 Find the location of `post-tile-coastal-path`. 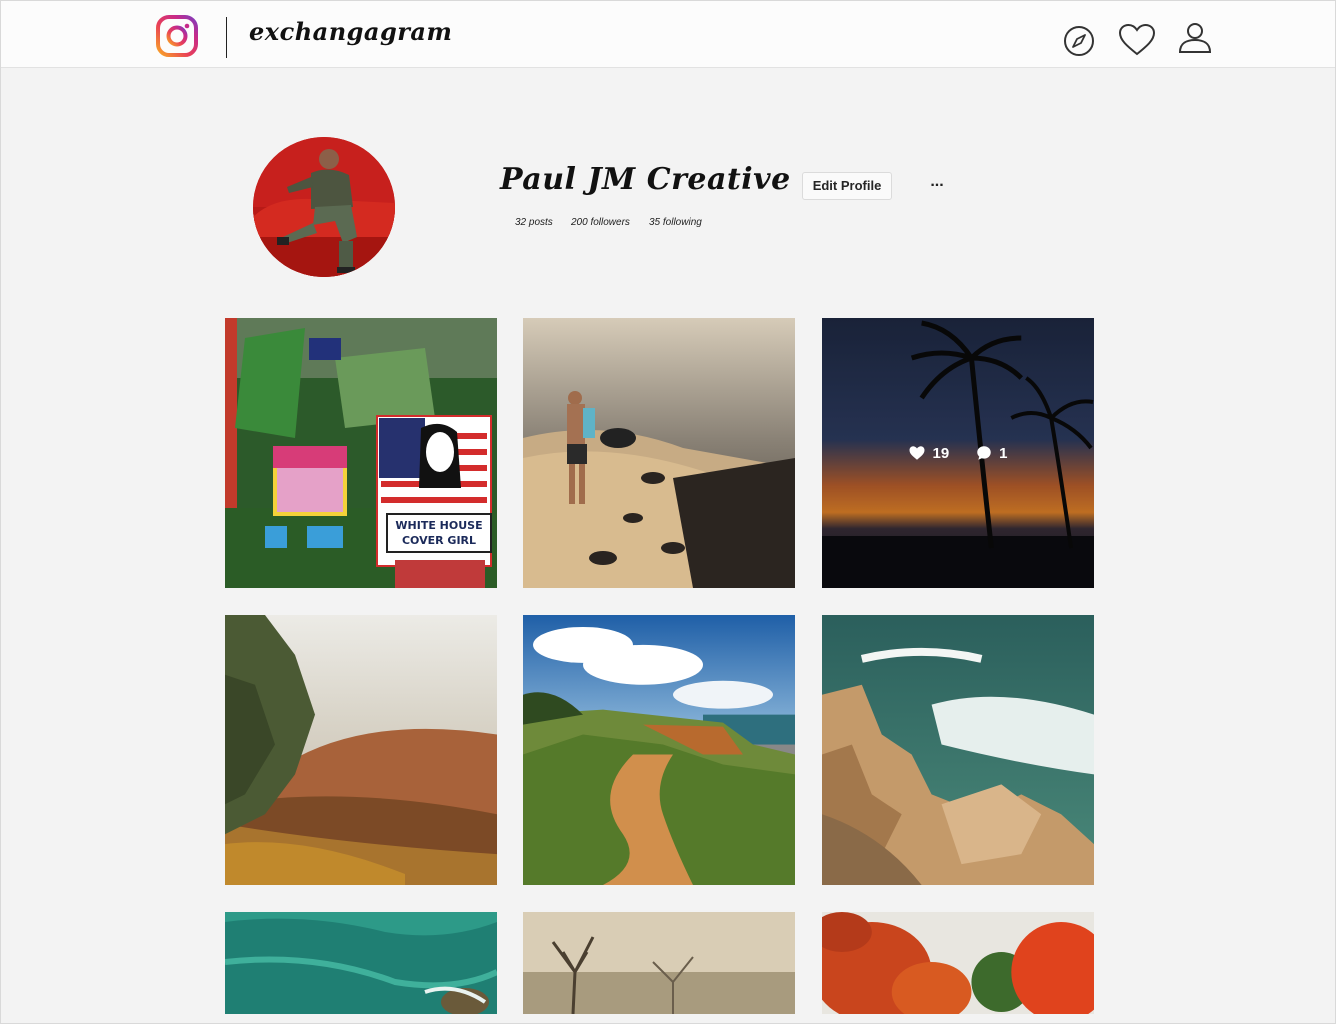

post-tile-coastal-path is located at coordinates (659, 750).